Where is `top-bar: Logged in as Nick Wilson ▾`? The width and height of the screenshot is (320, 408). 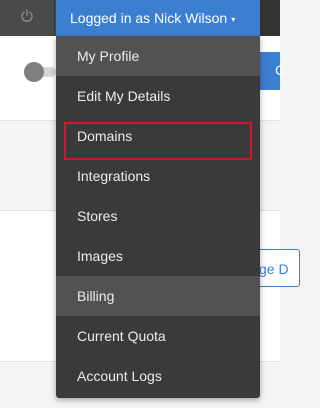 top-bar: Logged in as Nick Wilson ▾ is located at coordinates (140, 18).